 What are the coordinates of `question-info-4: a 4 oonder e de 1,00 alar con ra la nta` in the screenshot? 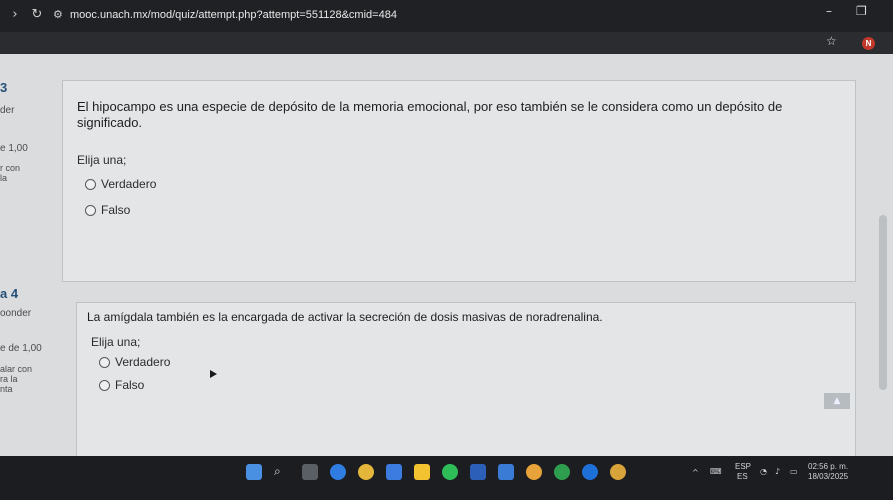 It's located at (31, 340).